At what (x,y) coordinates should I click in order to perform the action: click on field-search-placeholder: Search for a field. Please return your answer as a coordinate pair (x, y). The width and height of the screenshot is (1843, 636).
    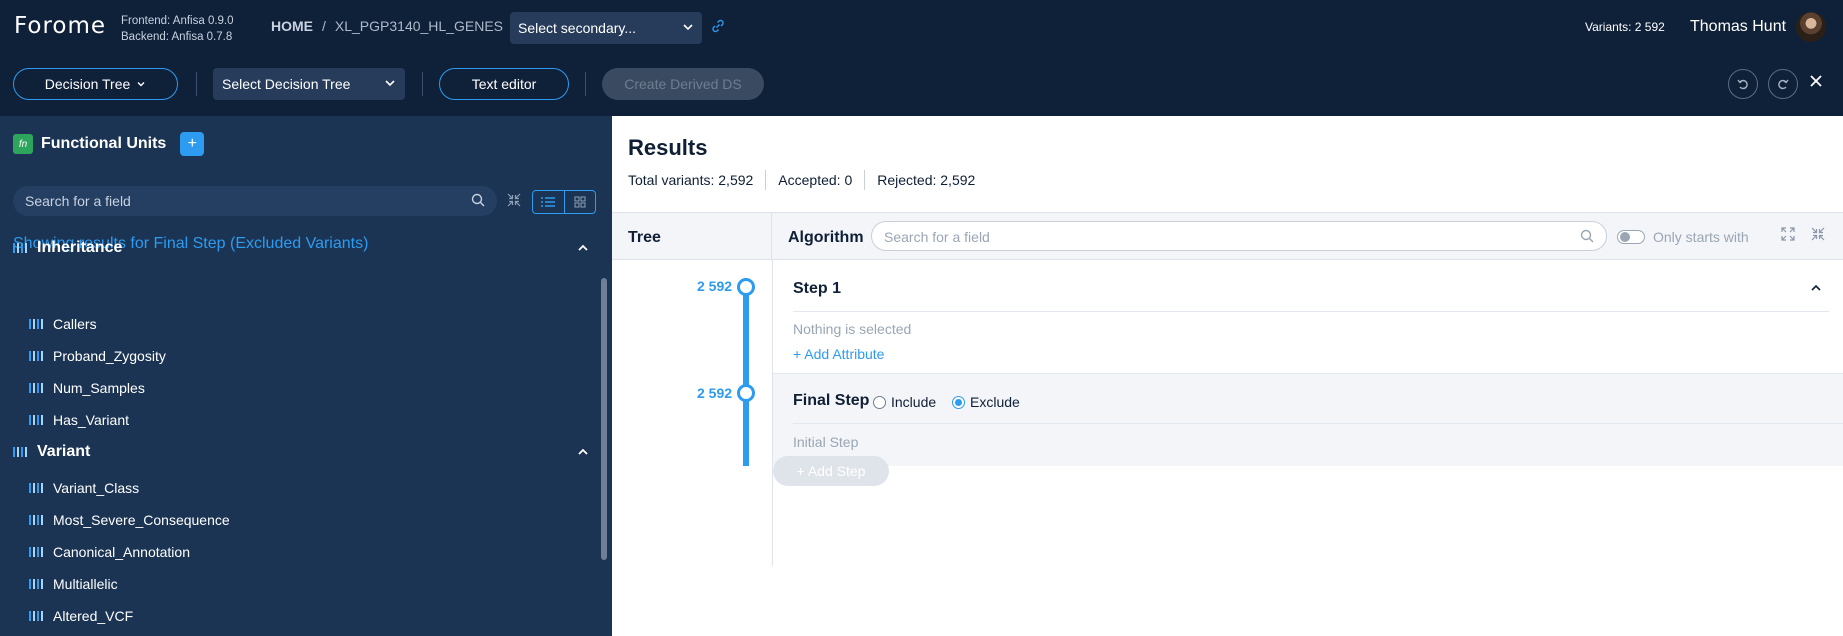
    Looking at the image, I should click on (78, 201).